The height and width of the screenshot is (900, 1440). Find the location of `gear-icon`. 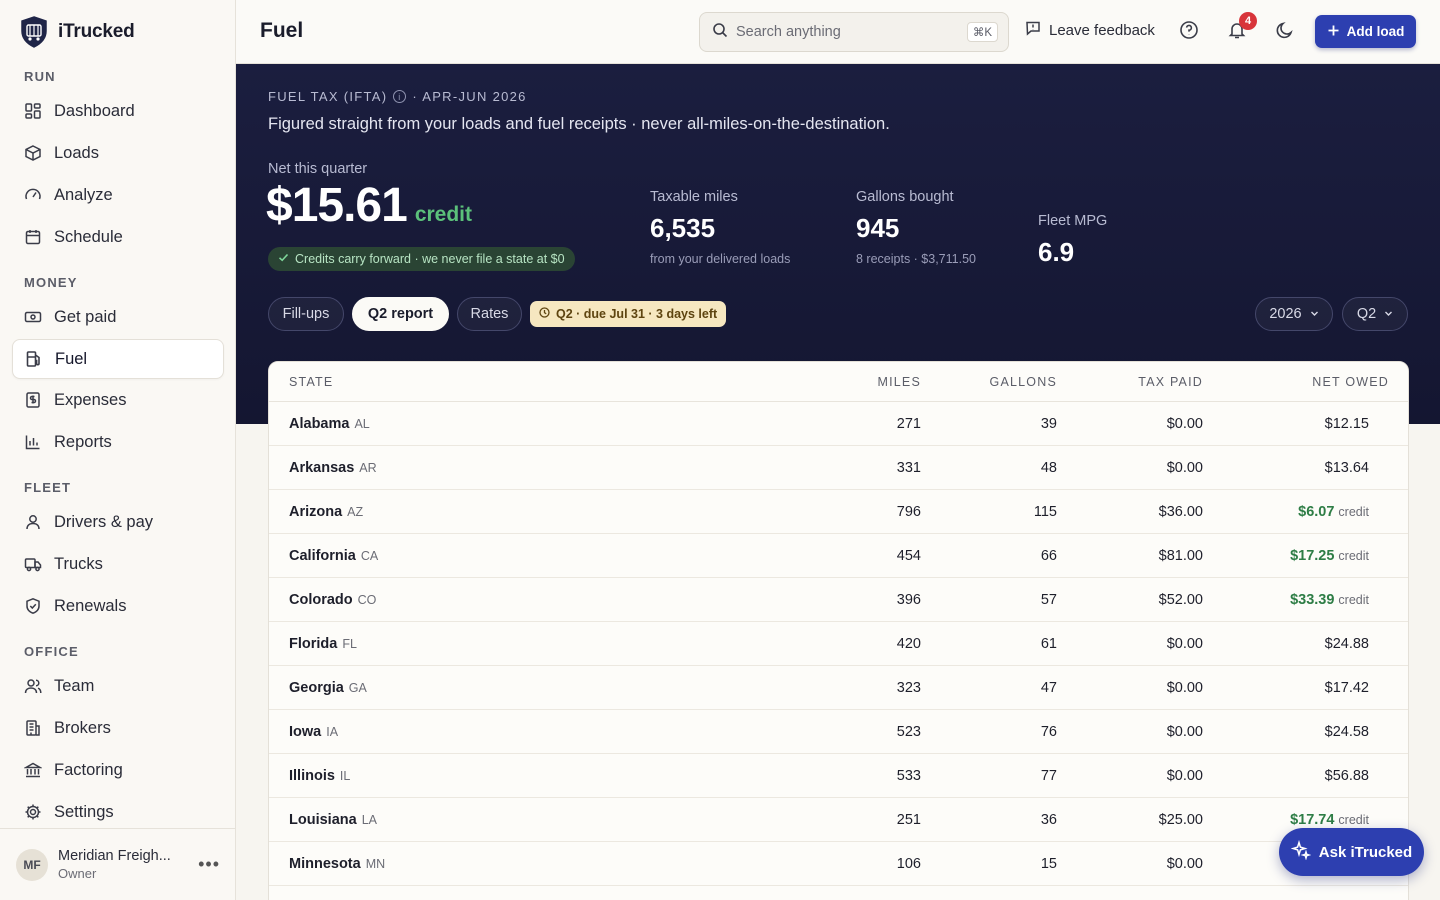

gear-icon is located at coordinates (33, 812).